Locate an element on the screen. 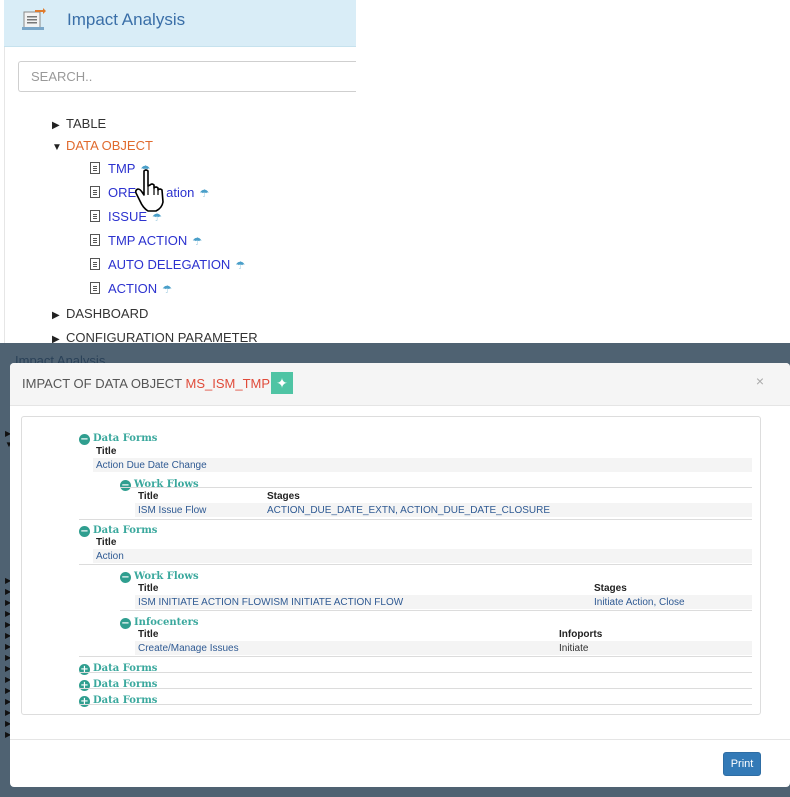 The image size is (790, 797). section-work-flows-2: − Work Flows is located at coordinates (159, 575).